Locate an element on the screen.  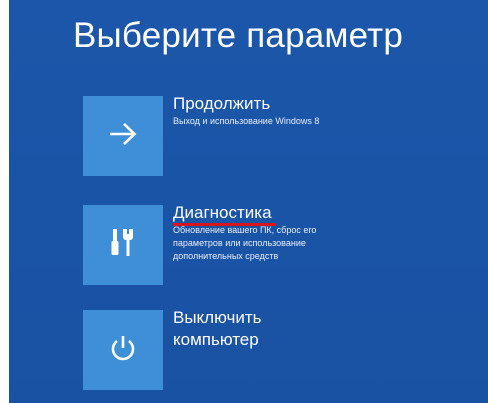
continue-tile is located at coordinates (123, 136).